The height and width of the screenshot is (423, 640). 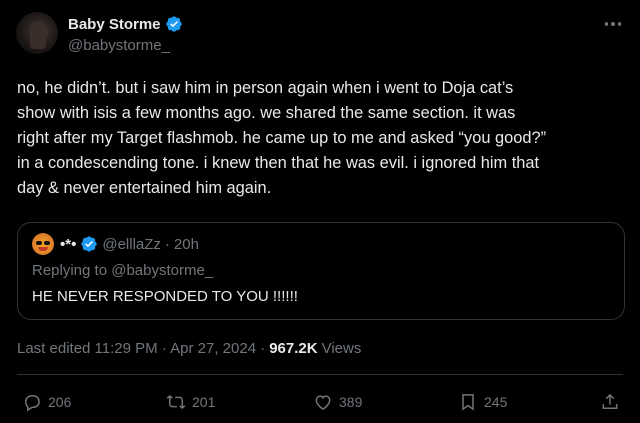 What do you see at coordinates (468, 402) in the screenshot?
I see `bookmark-icon` at bounding box center [468, 402].